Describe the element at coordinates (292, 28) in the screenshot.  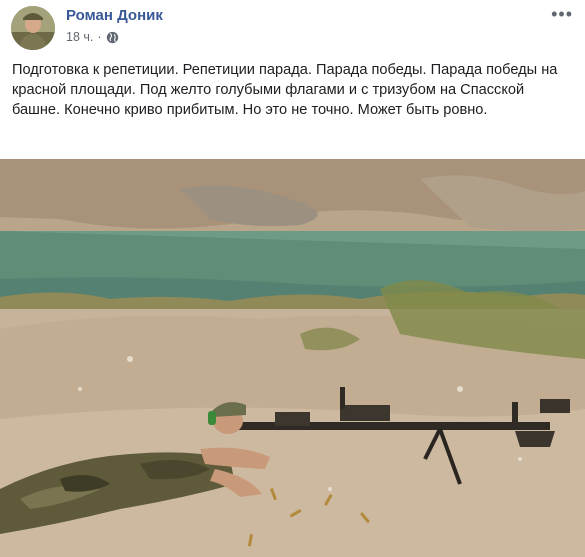
I see `post-header: Роман Доник 18 ч. · •••` at that location.